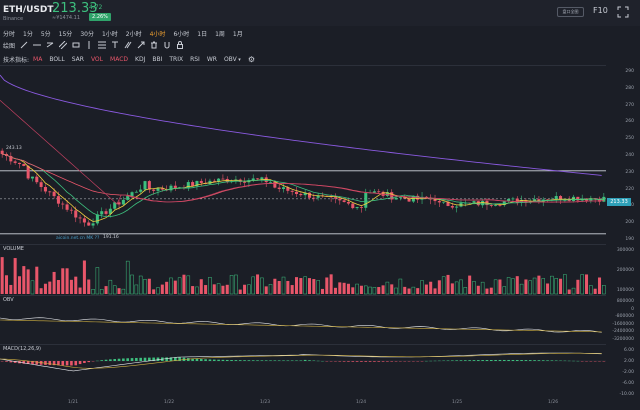 The height and width of the screenshot is (410, 640). I want to click on arrow-tool-icon, so click(141, 45).